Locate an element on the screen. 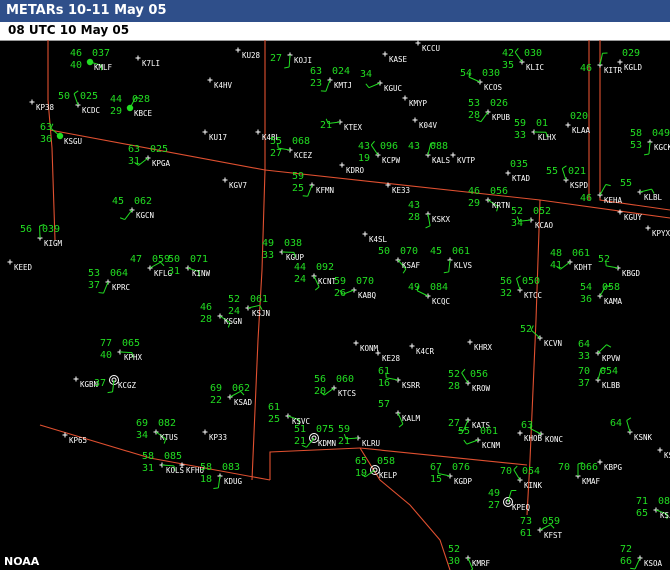 The width and height of the screenshot is (670, 570). station-klbl: 55 KLBL is located at coordinates (641, 190).